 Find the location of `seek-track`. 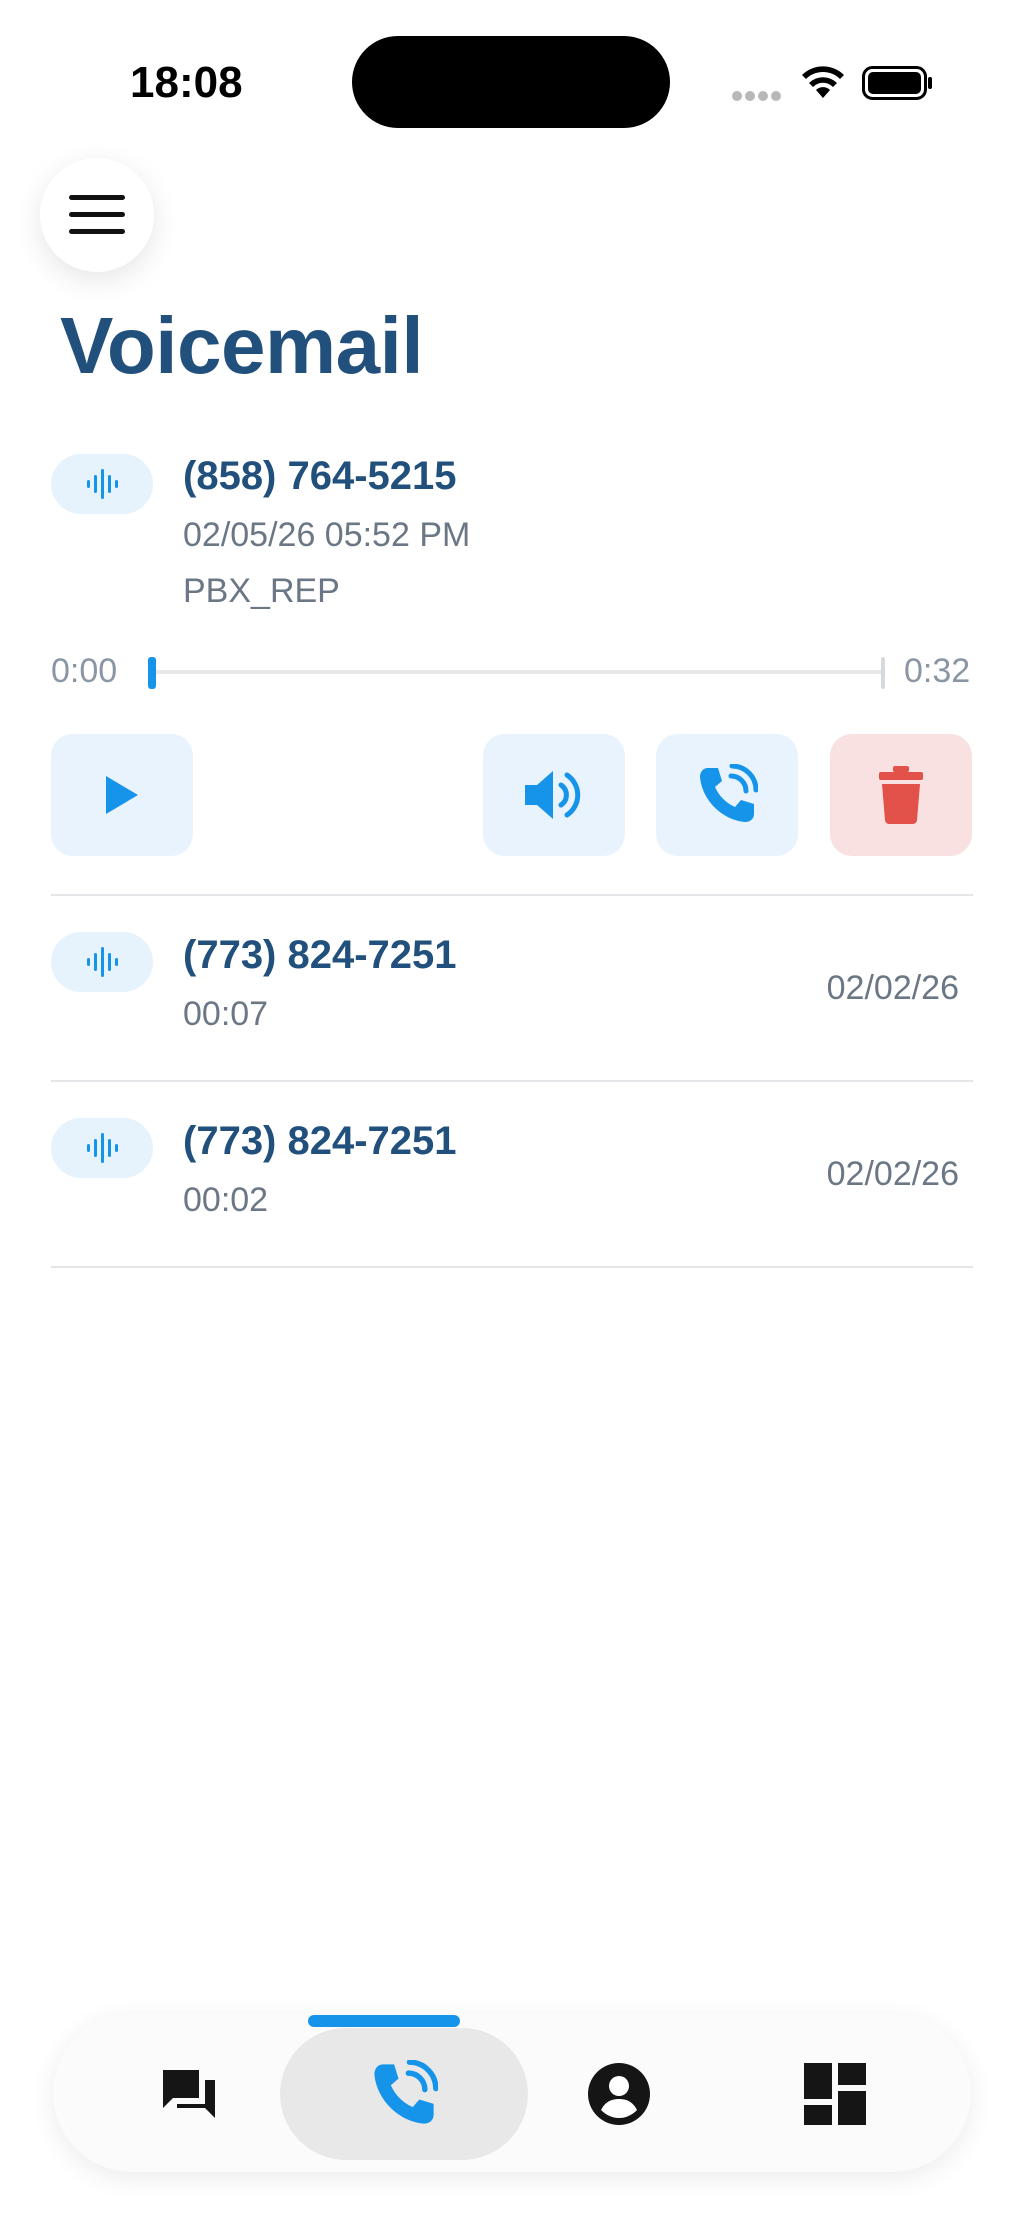

seek-track is located at coordinates (517, 672).